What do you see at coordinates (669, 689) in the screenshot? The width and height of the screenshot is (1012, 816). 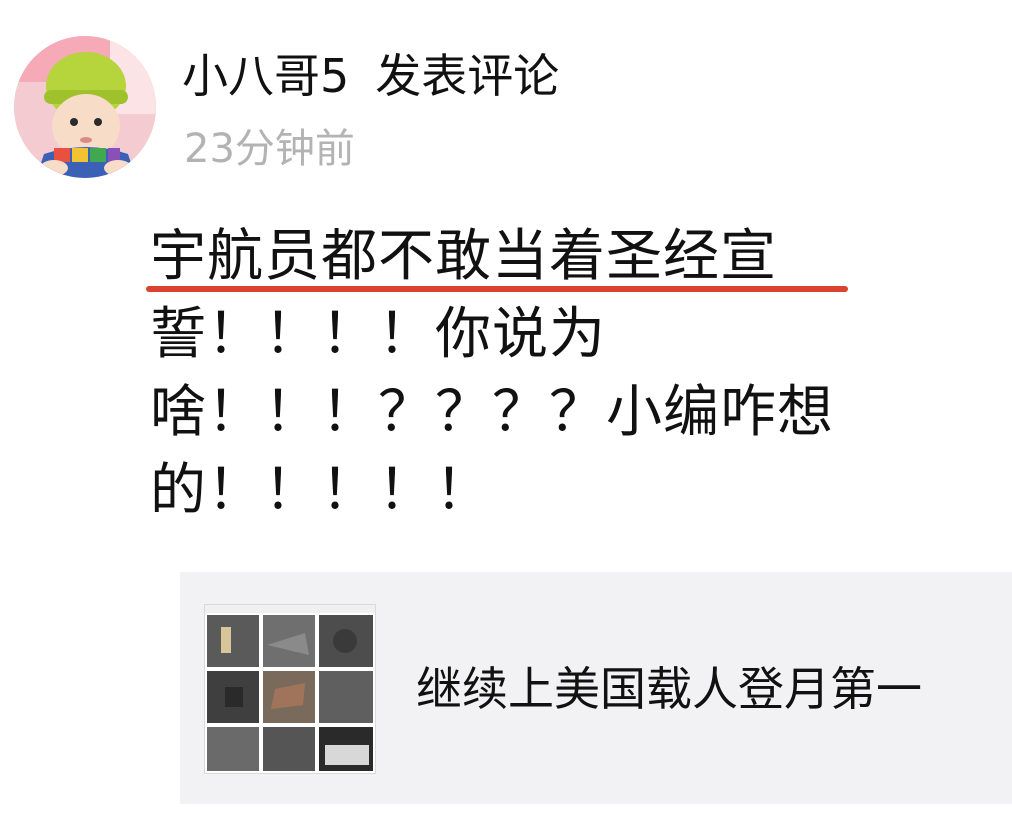 I see `shared-article-title: 继续上美国载人登月第一` at bounding box center [669, 689].